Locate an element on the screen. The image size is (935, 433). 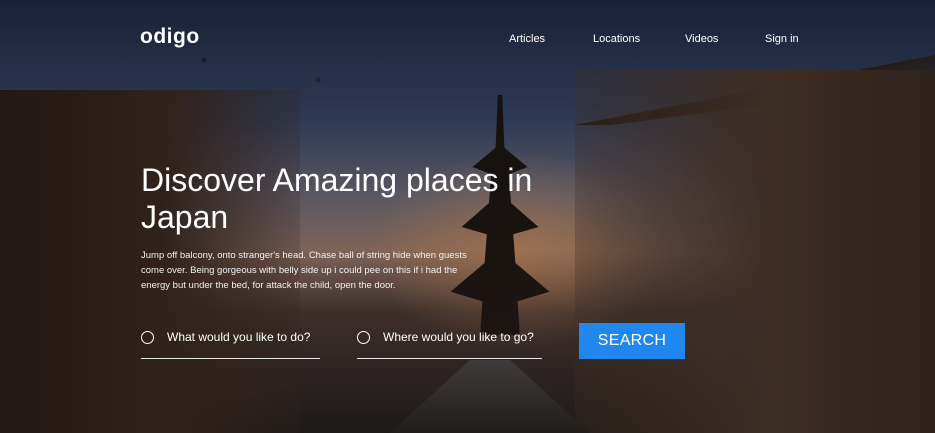
location-search-field is located at coordinates (449, 343).